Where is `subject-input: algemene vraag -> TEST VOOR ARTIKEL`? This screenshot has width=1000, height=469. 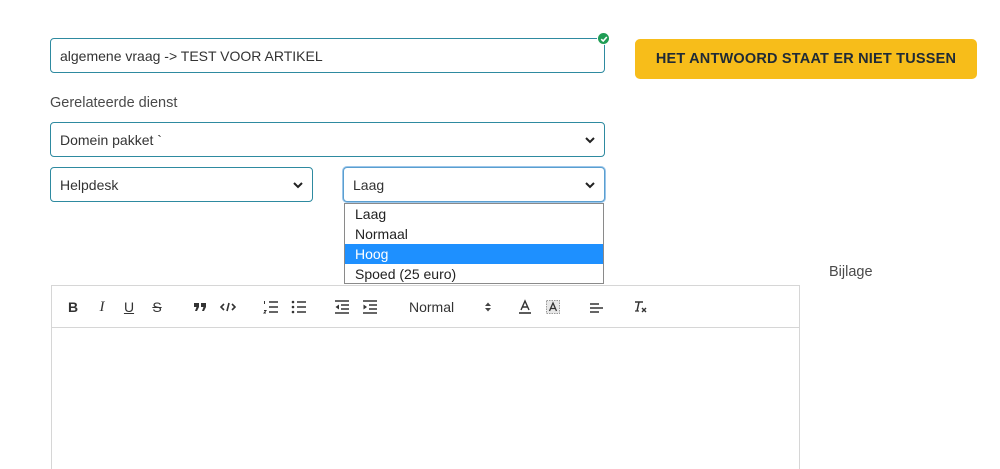
subject-input: algemene vraag -> TEST VOOR ARTIKEL is located at coordinates (327, 55).